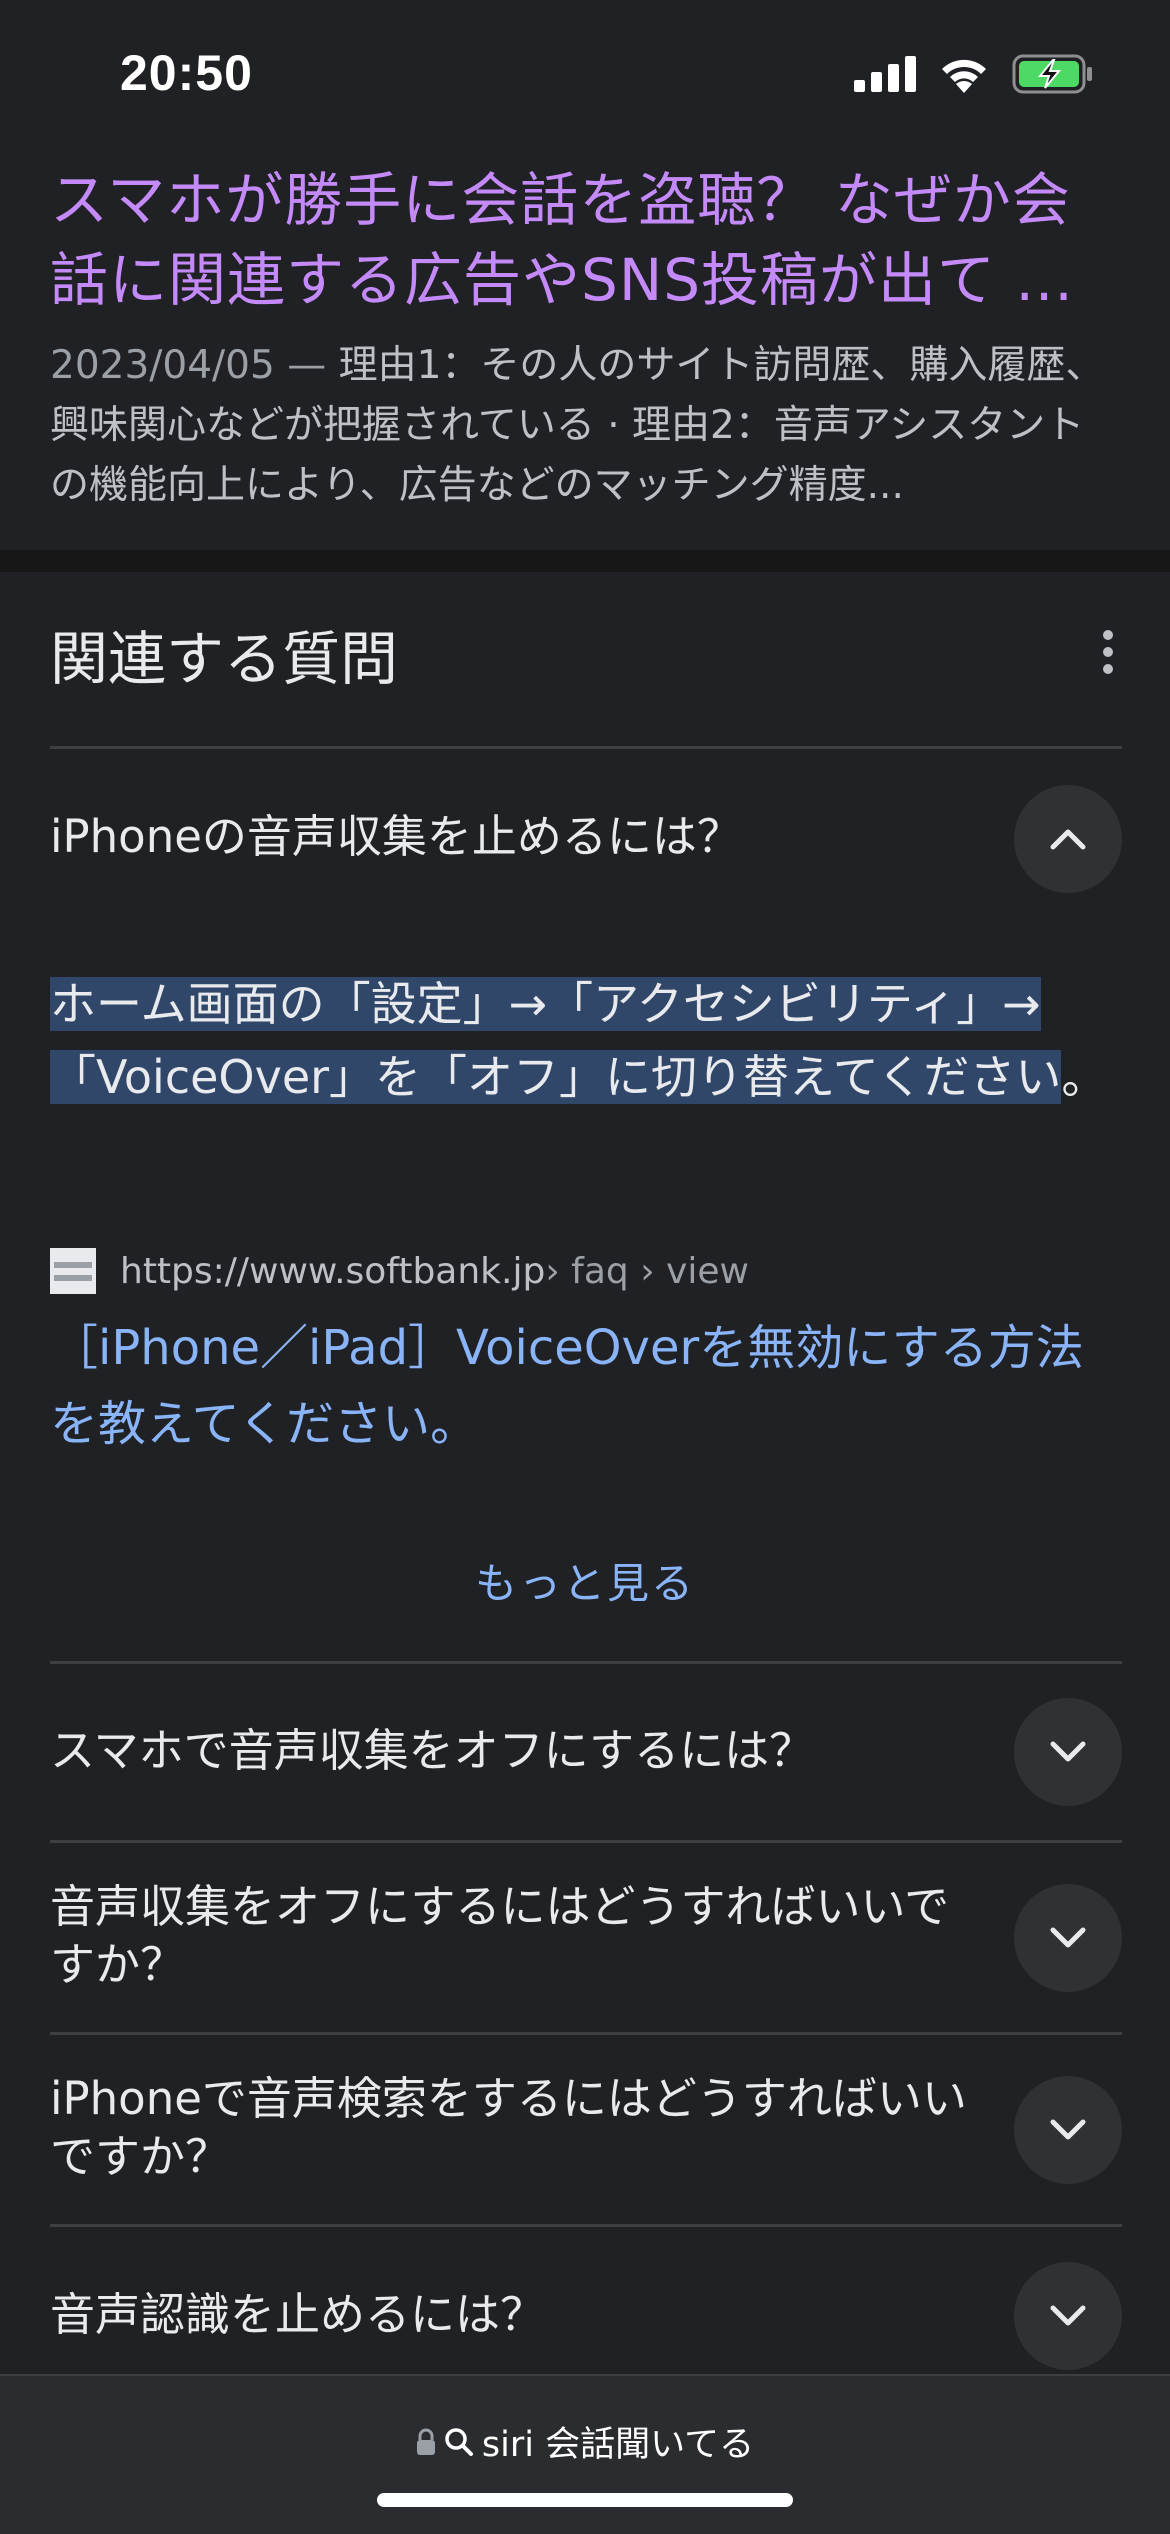  I want to click on source-row: https://www.softbank.jp › faq › view, so click(399, 1271).